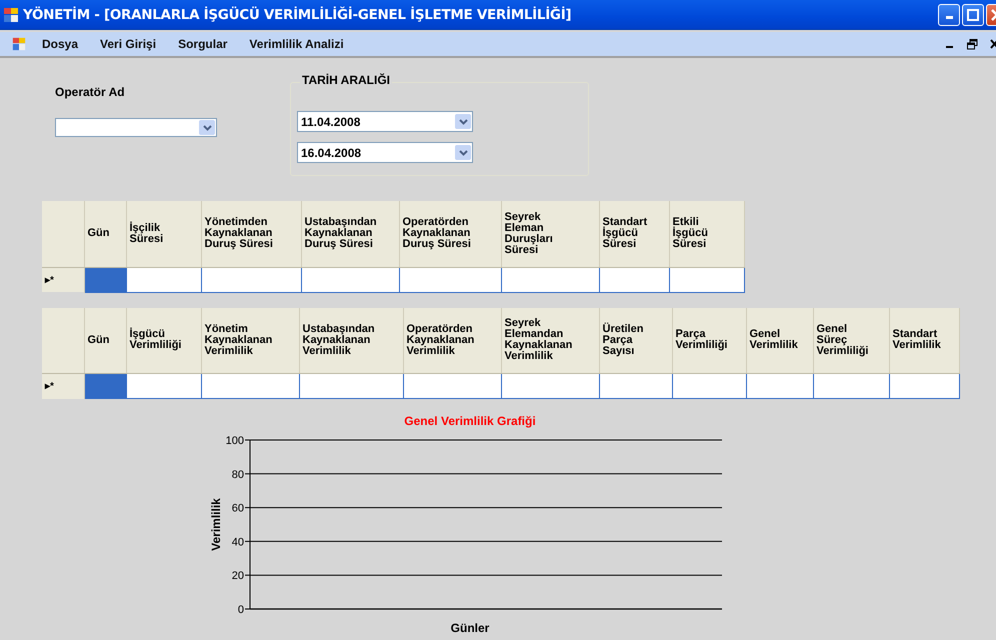 This screenshot has height=640, width=996. Describe the element at coordinates (385, 121) in the screenshot. I see `start-date-picker: 11.04.2008` at that location.